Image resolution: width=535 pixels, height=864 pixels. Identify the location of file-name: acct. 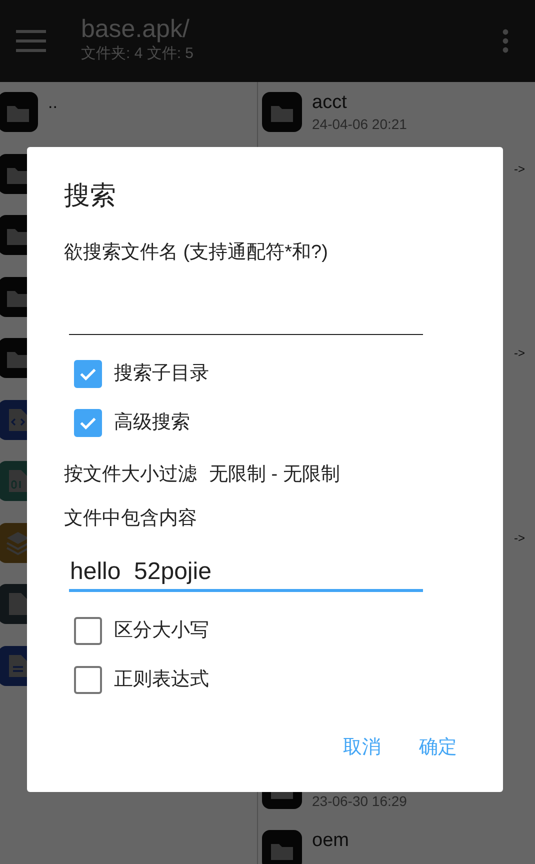
(330, 103).